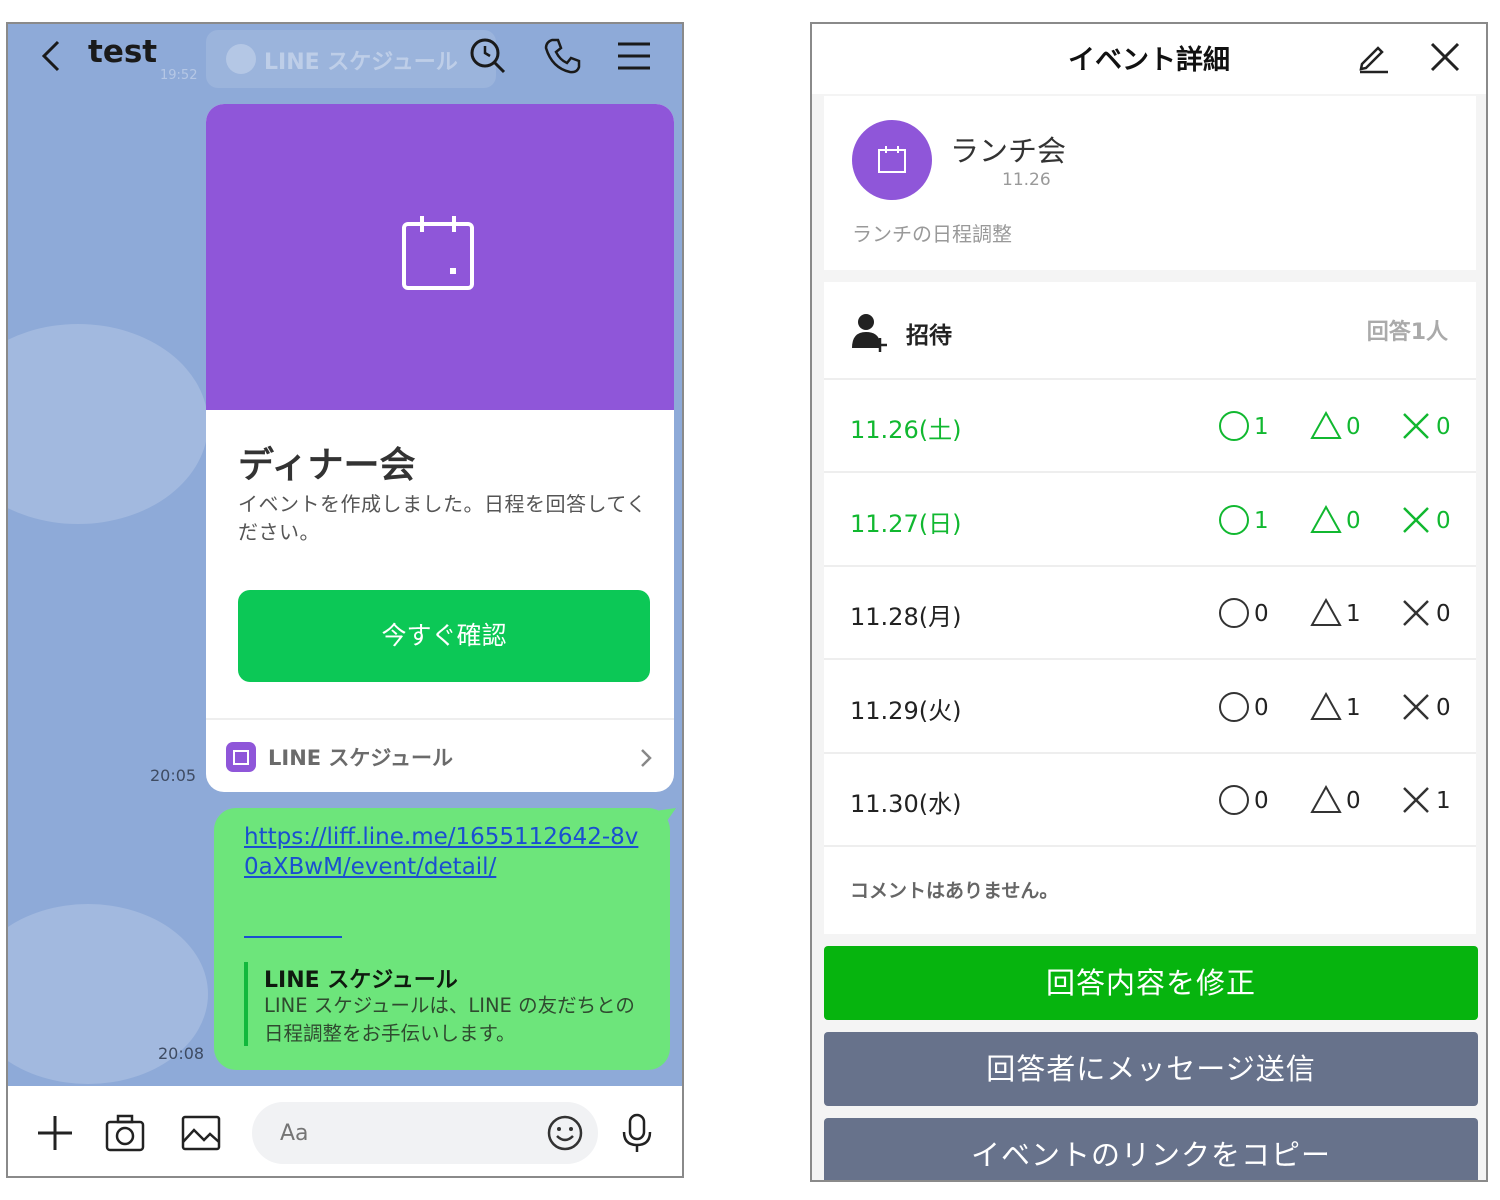 The width and height of the screenshot is (1500, 1200). What do you see at coordinates (1008, 151) in the screenshot?
I see `event-name: ランチ会` at bounding box center [1008, 151].